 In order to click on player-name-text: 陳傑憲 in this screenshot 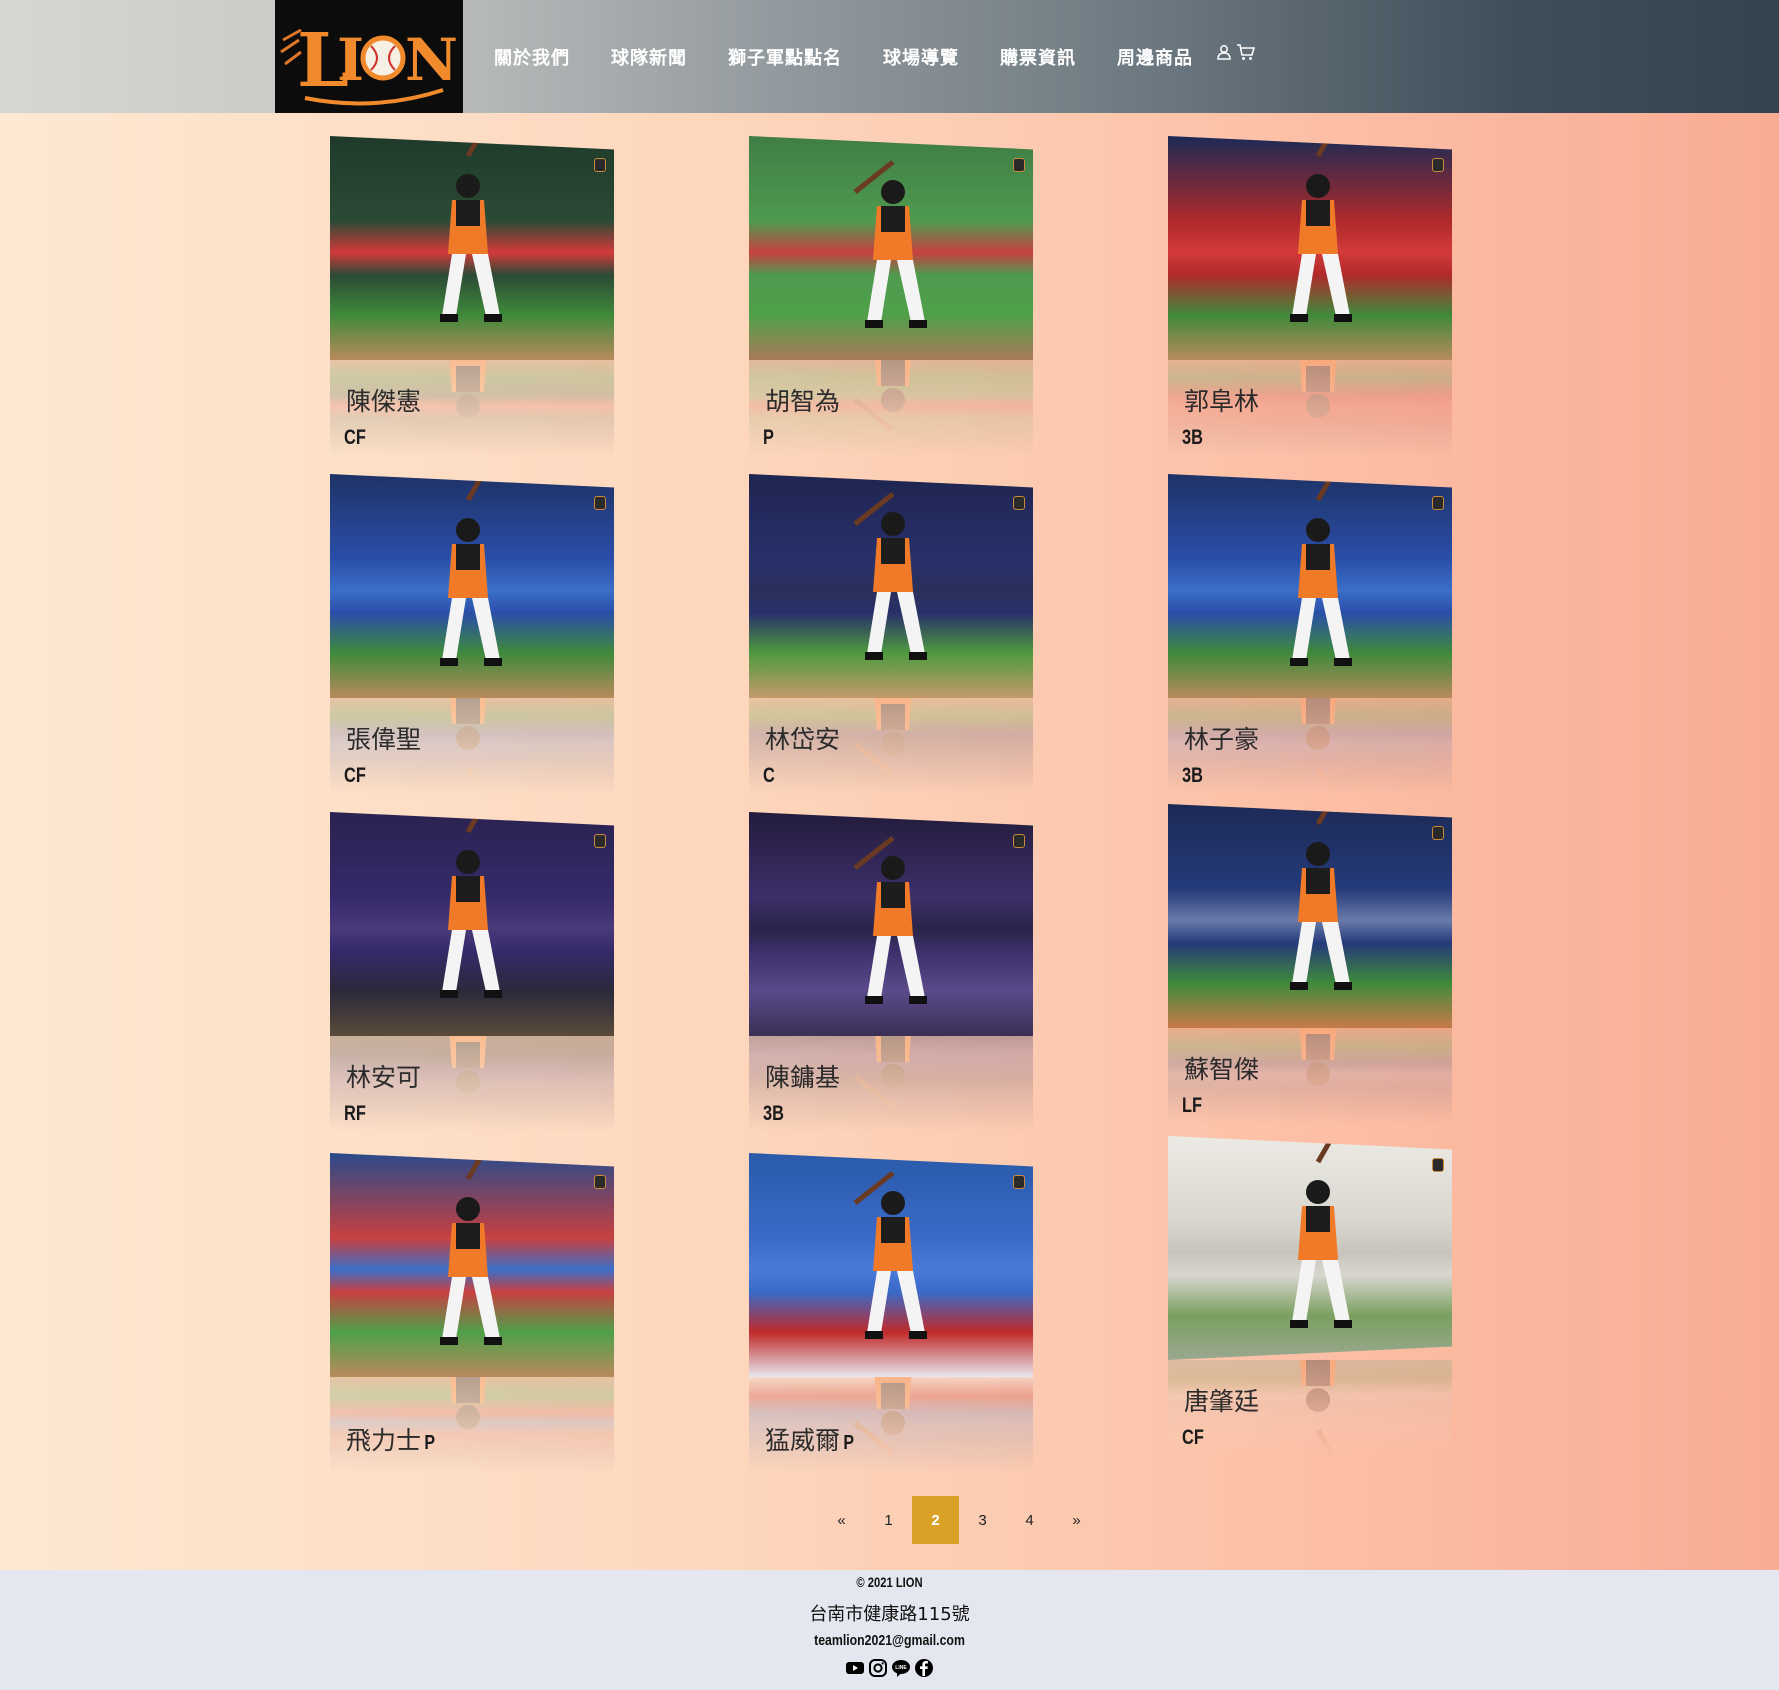, I will do `click(384, 401)`.